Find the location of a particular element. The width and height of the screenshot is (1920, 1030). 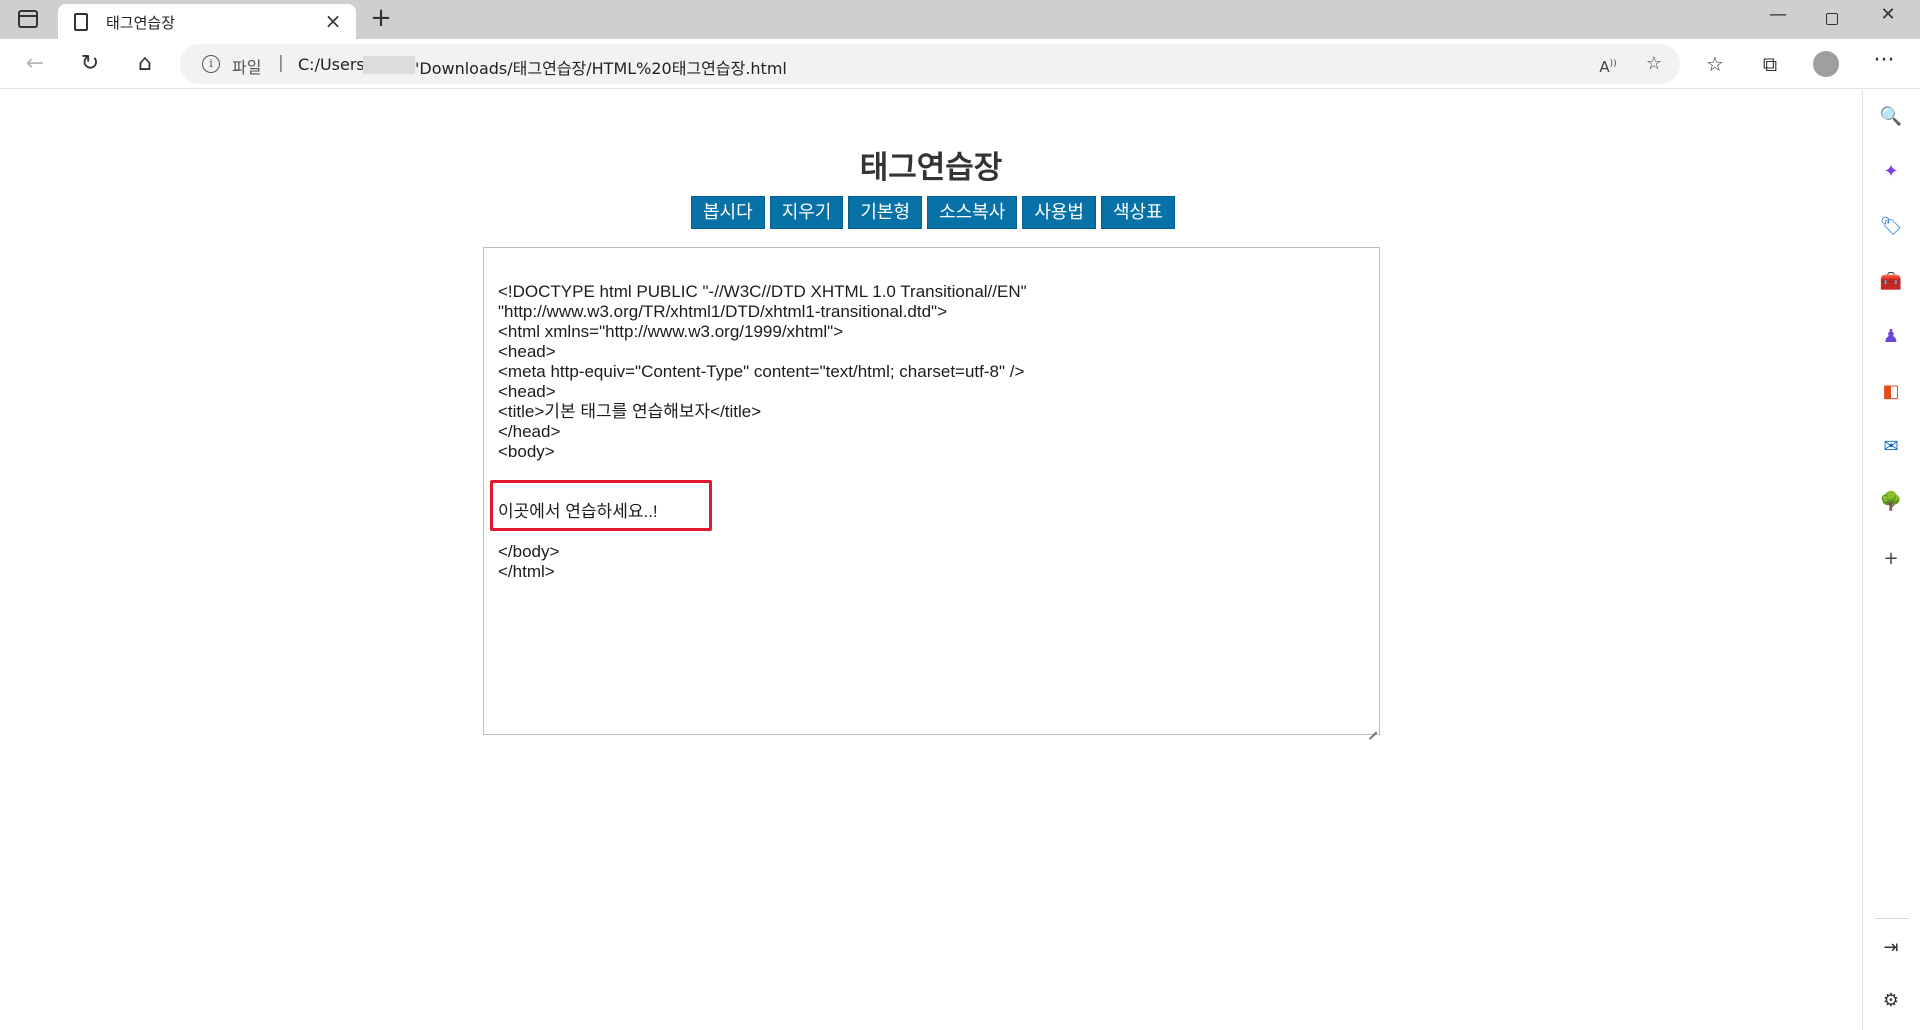

browser-tab: 태그연습장 × is located at coordinates (207, 21).